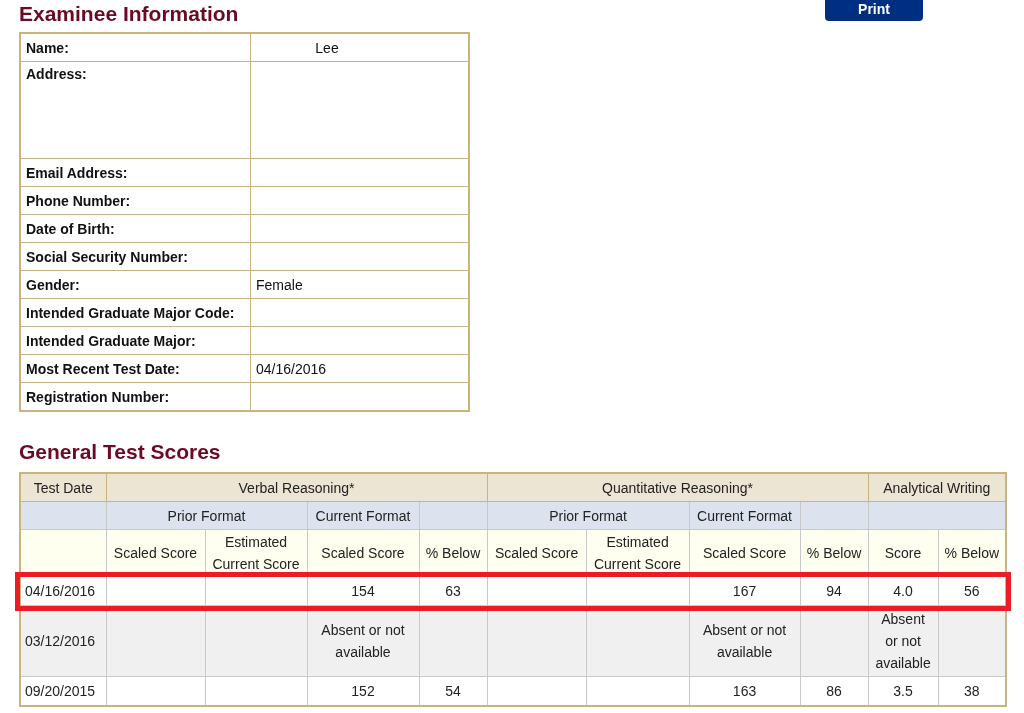 This screenshot has width=1024, height=713. What do you see at coordinates (834, 691) in the screenshot?
I see `score-cell: 86` at bounding box center [834, 691].